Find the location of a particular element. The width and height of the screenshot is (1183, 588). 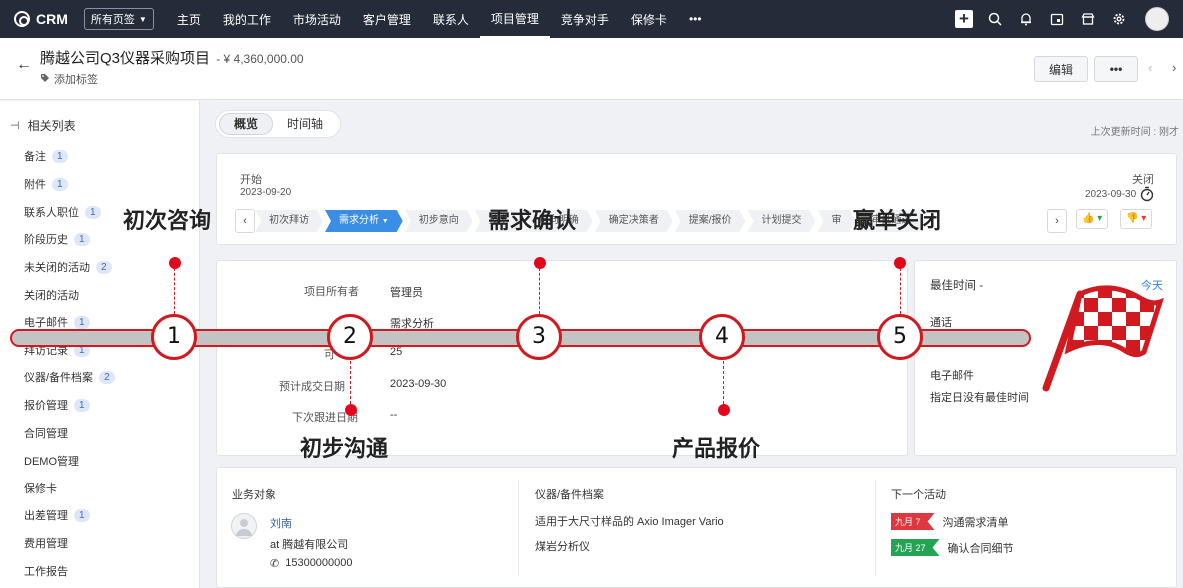

call-label: 通话 is located at coordinates (941, 323).